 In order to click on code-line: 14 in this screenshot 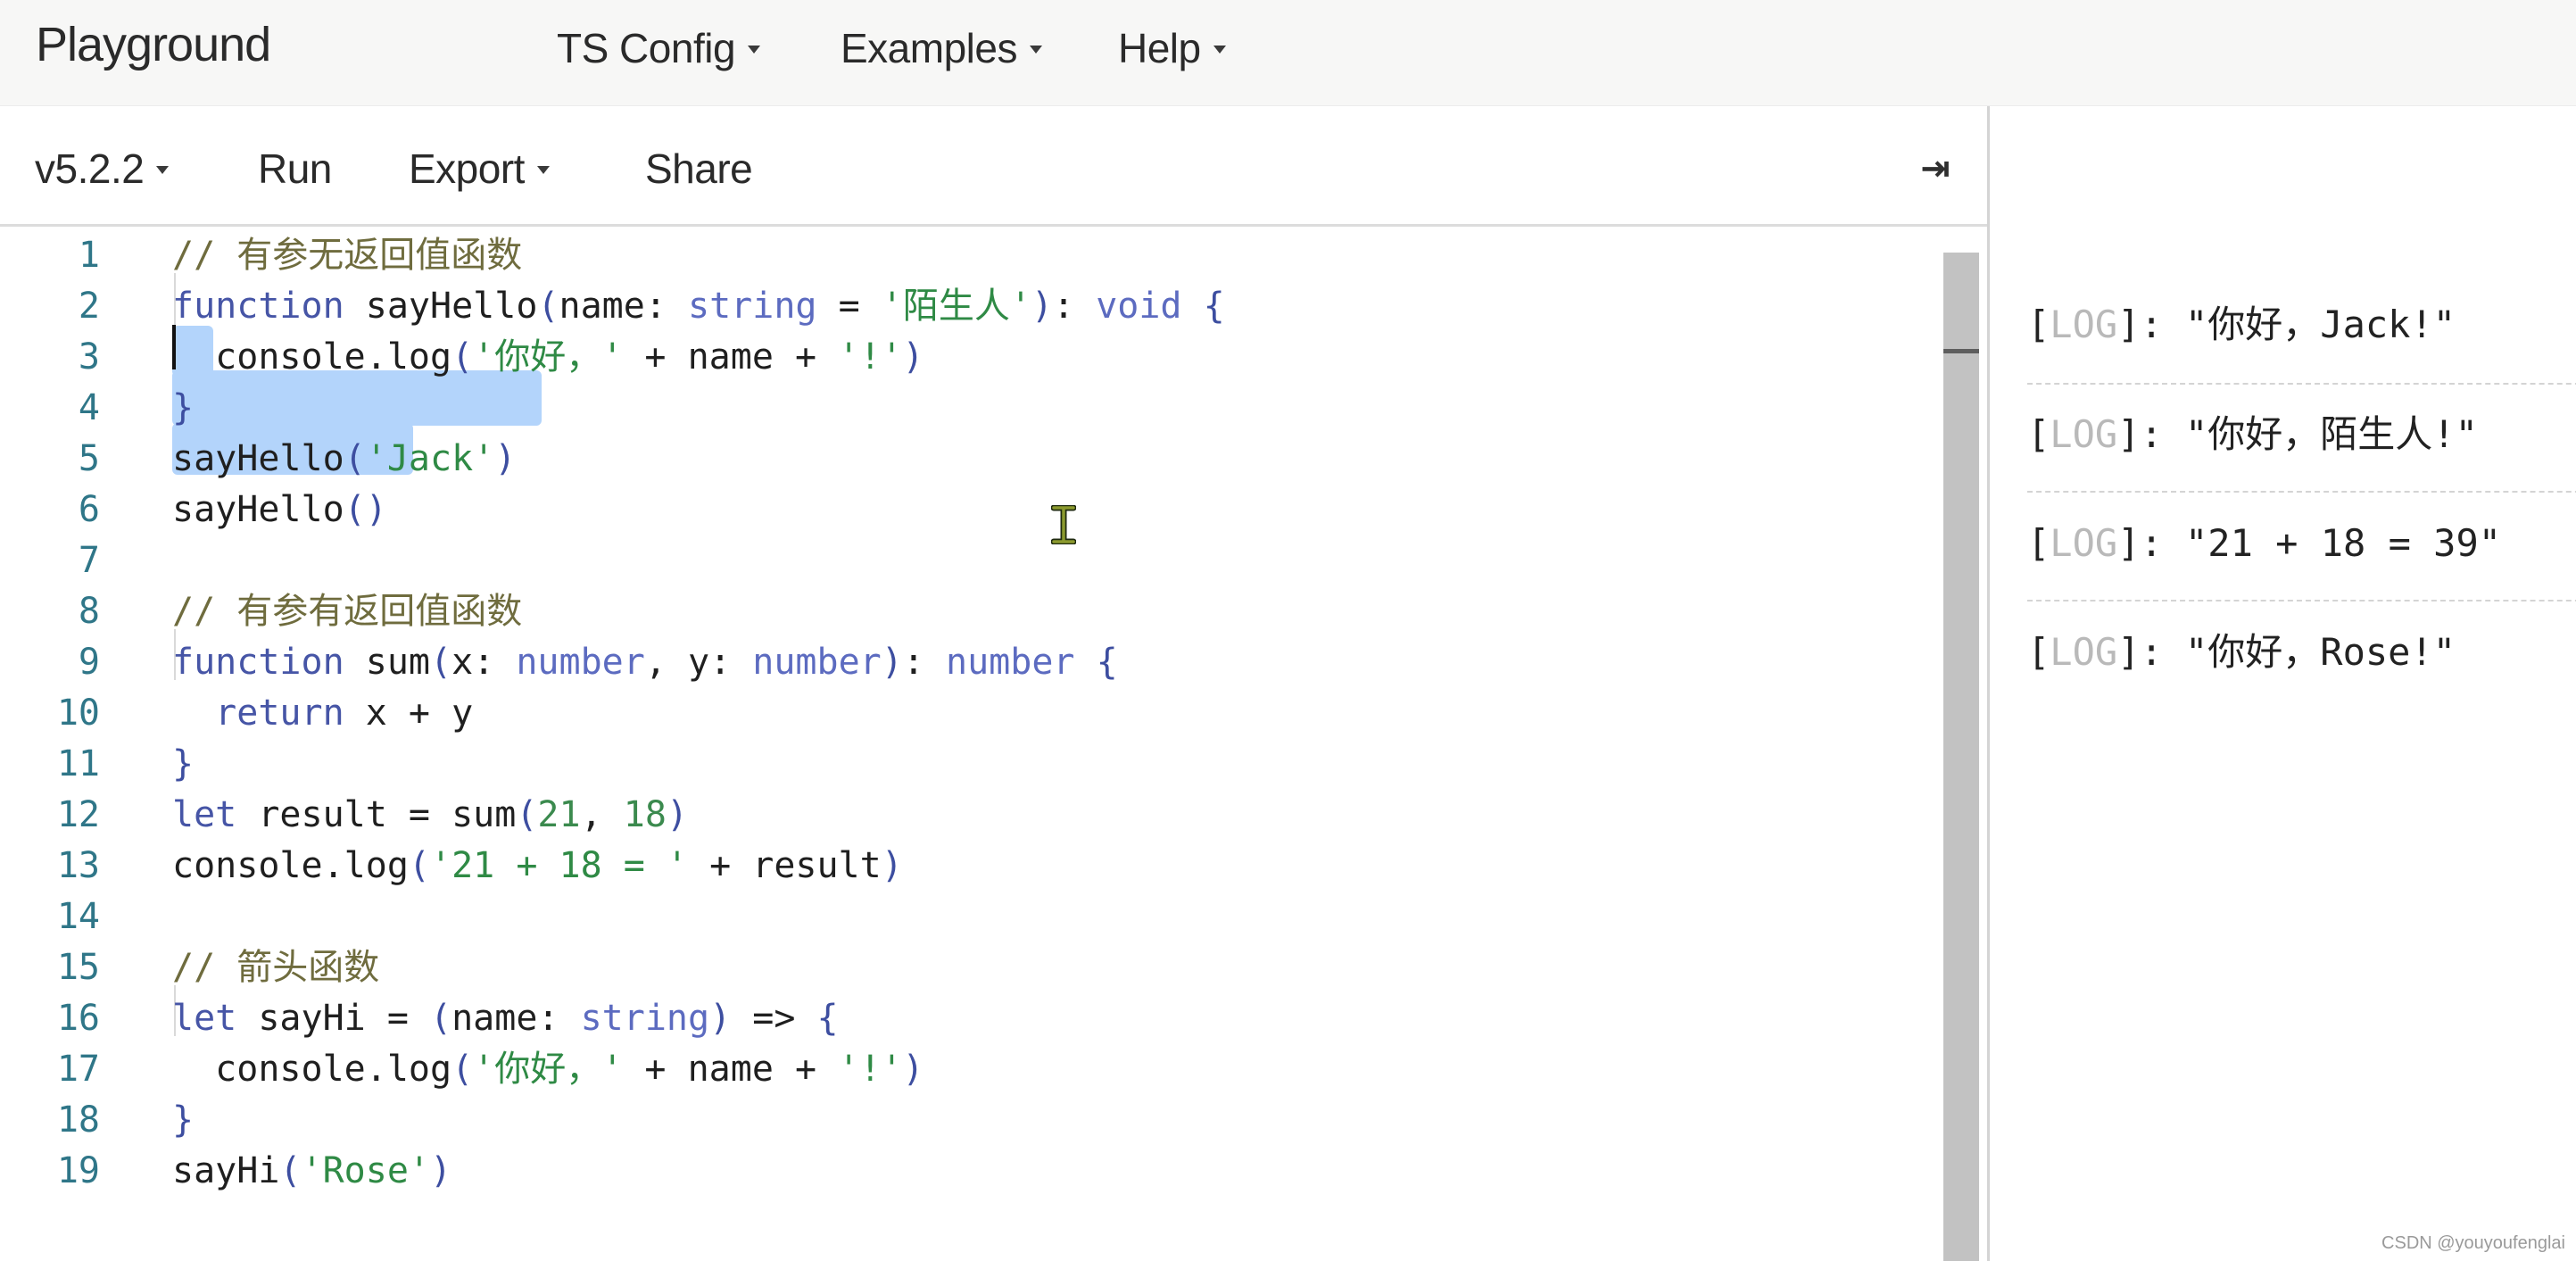, I will do `click(968, 917)`.